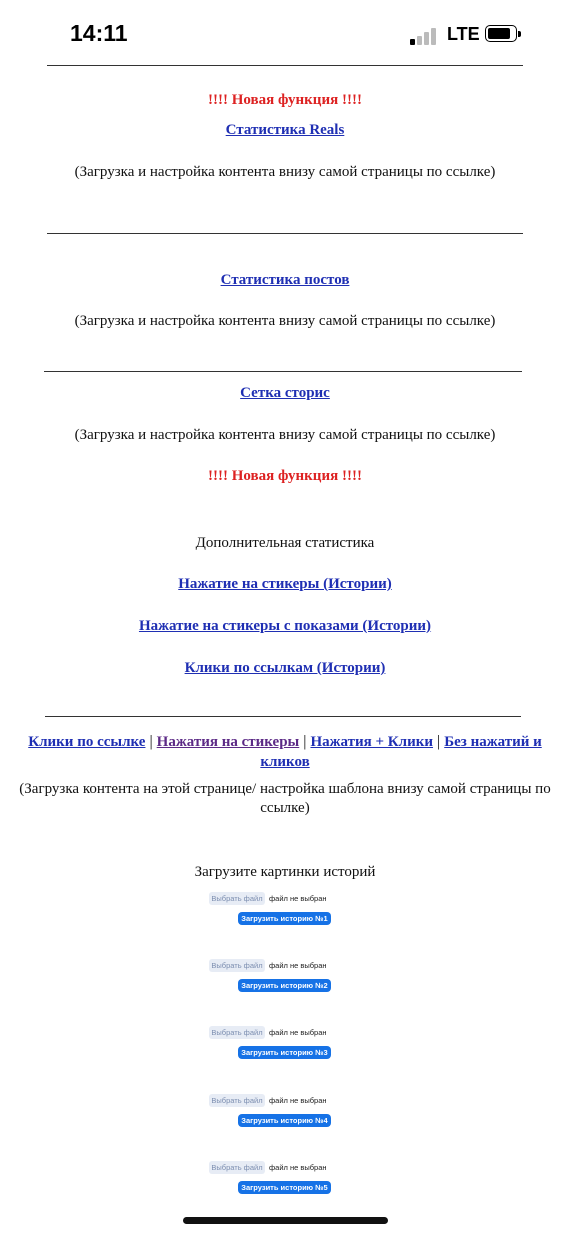  Describe the element at coordinates (425, 35) in the screenshot. I see `cellular-signal-icon` at that location.